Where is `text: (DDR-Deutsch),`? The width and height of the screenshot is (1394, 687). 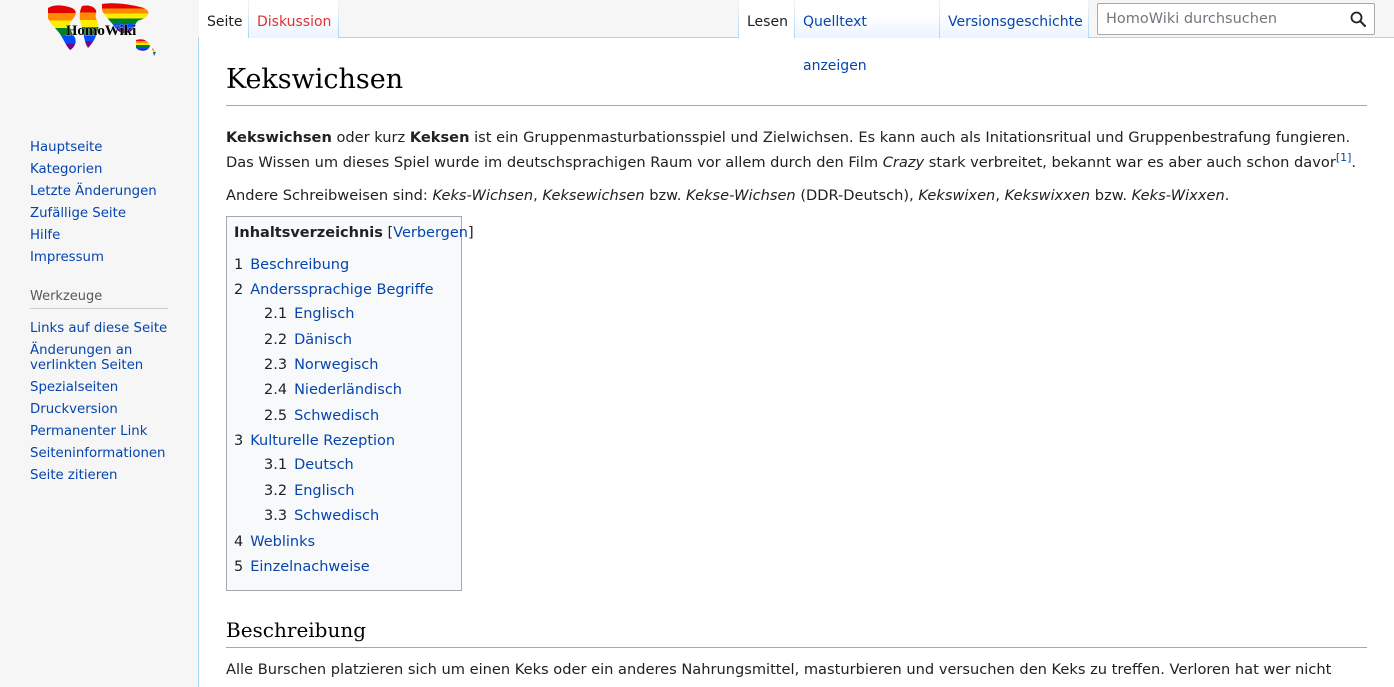 text: (DDR-Deutsch), is located at coordinates (857, 195).